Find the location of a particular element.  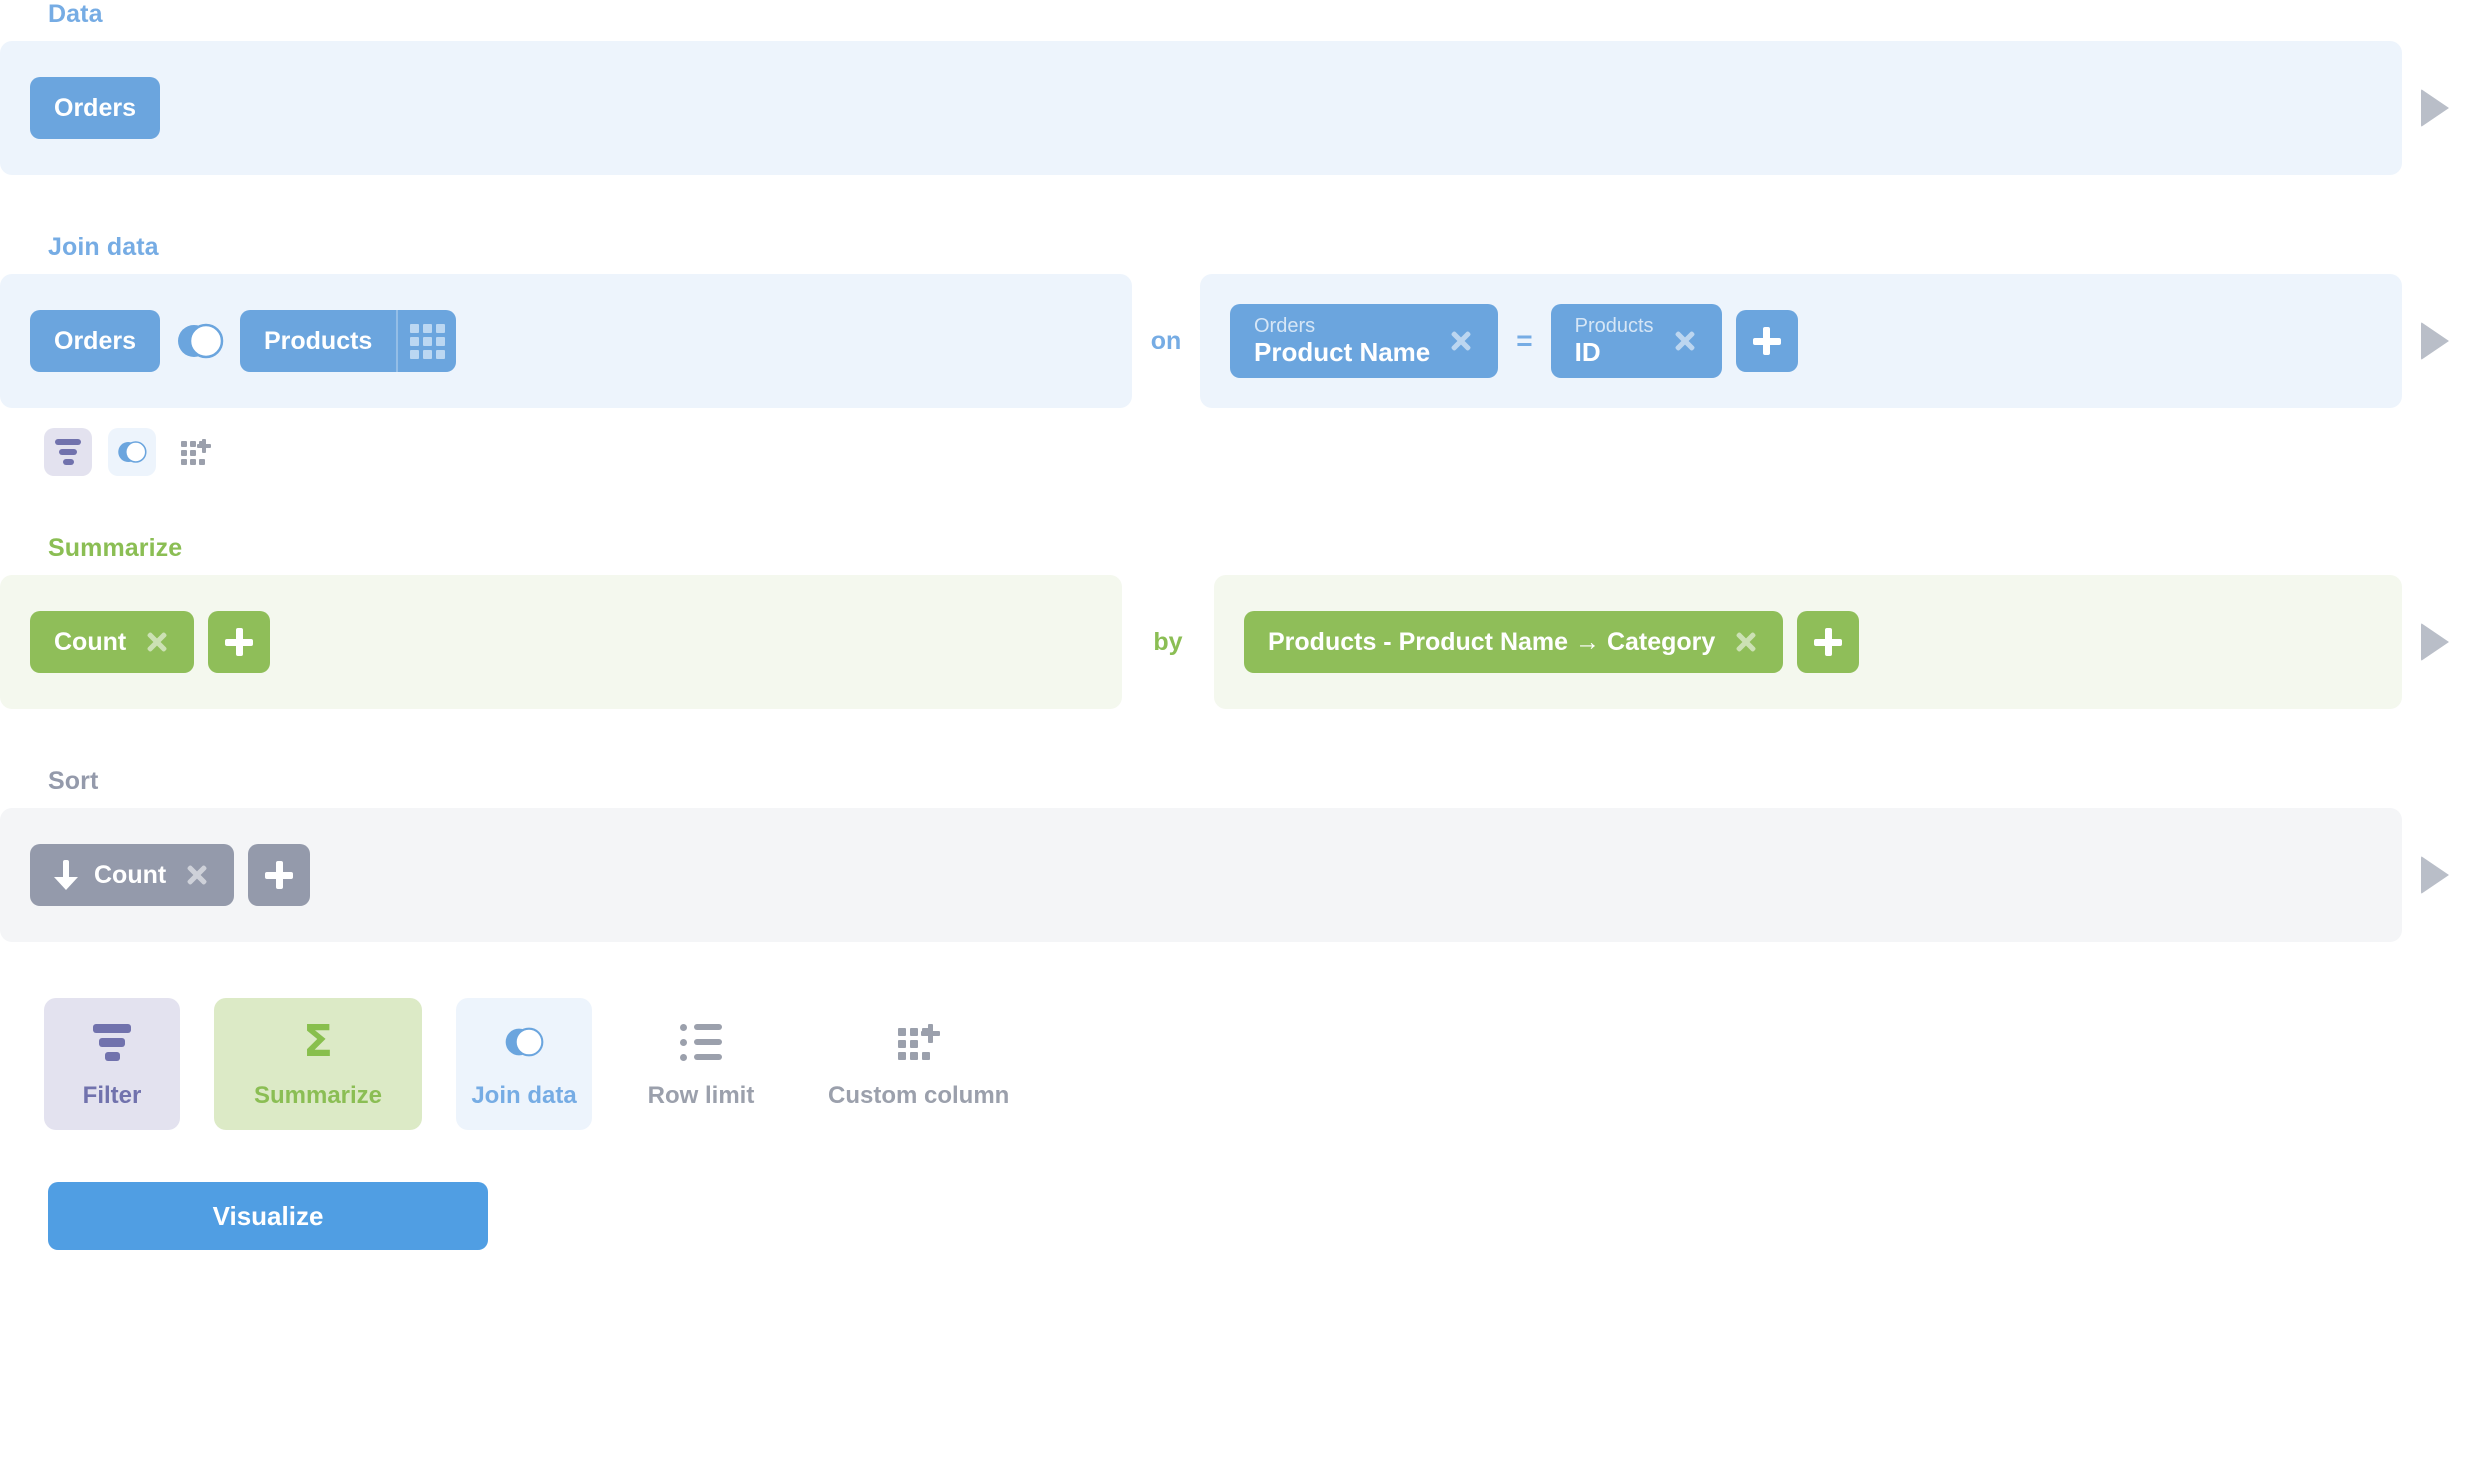

join-equals-label: = is located at coordinates (1524, 340).